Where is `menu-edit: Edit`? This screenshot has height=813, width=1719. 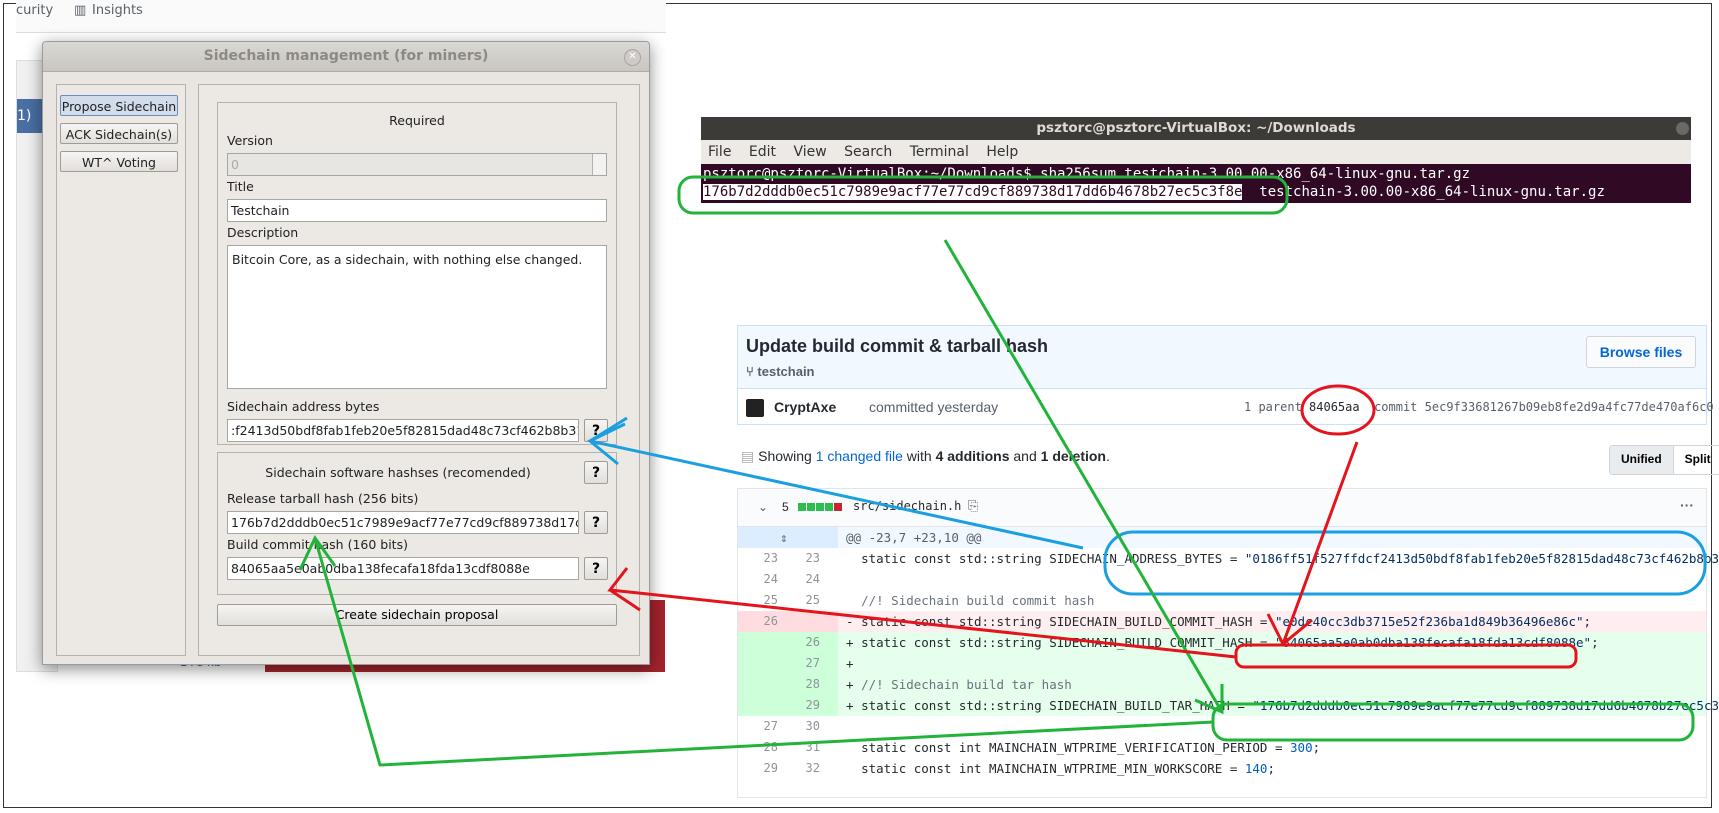
menu-edit: Edit is located at coordinates (762, 152).